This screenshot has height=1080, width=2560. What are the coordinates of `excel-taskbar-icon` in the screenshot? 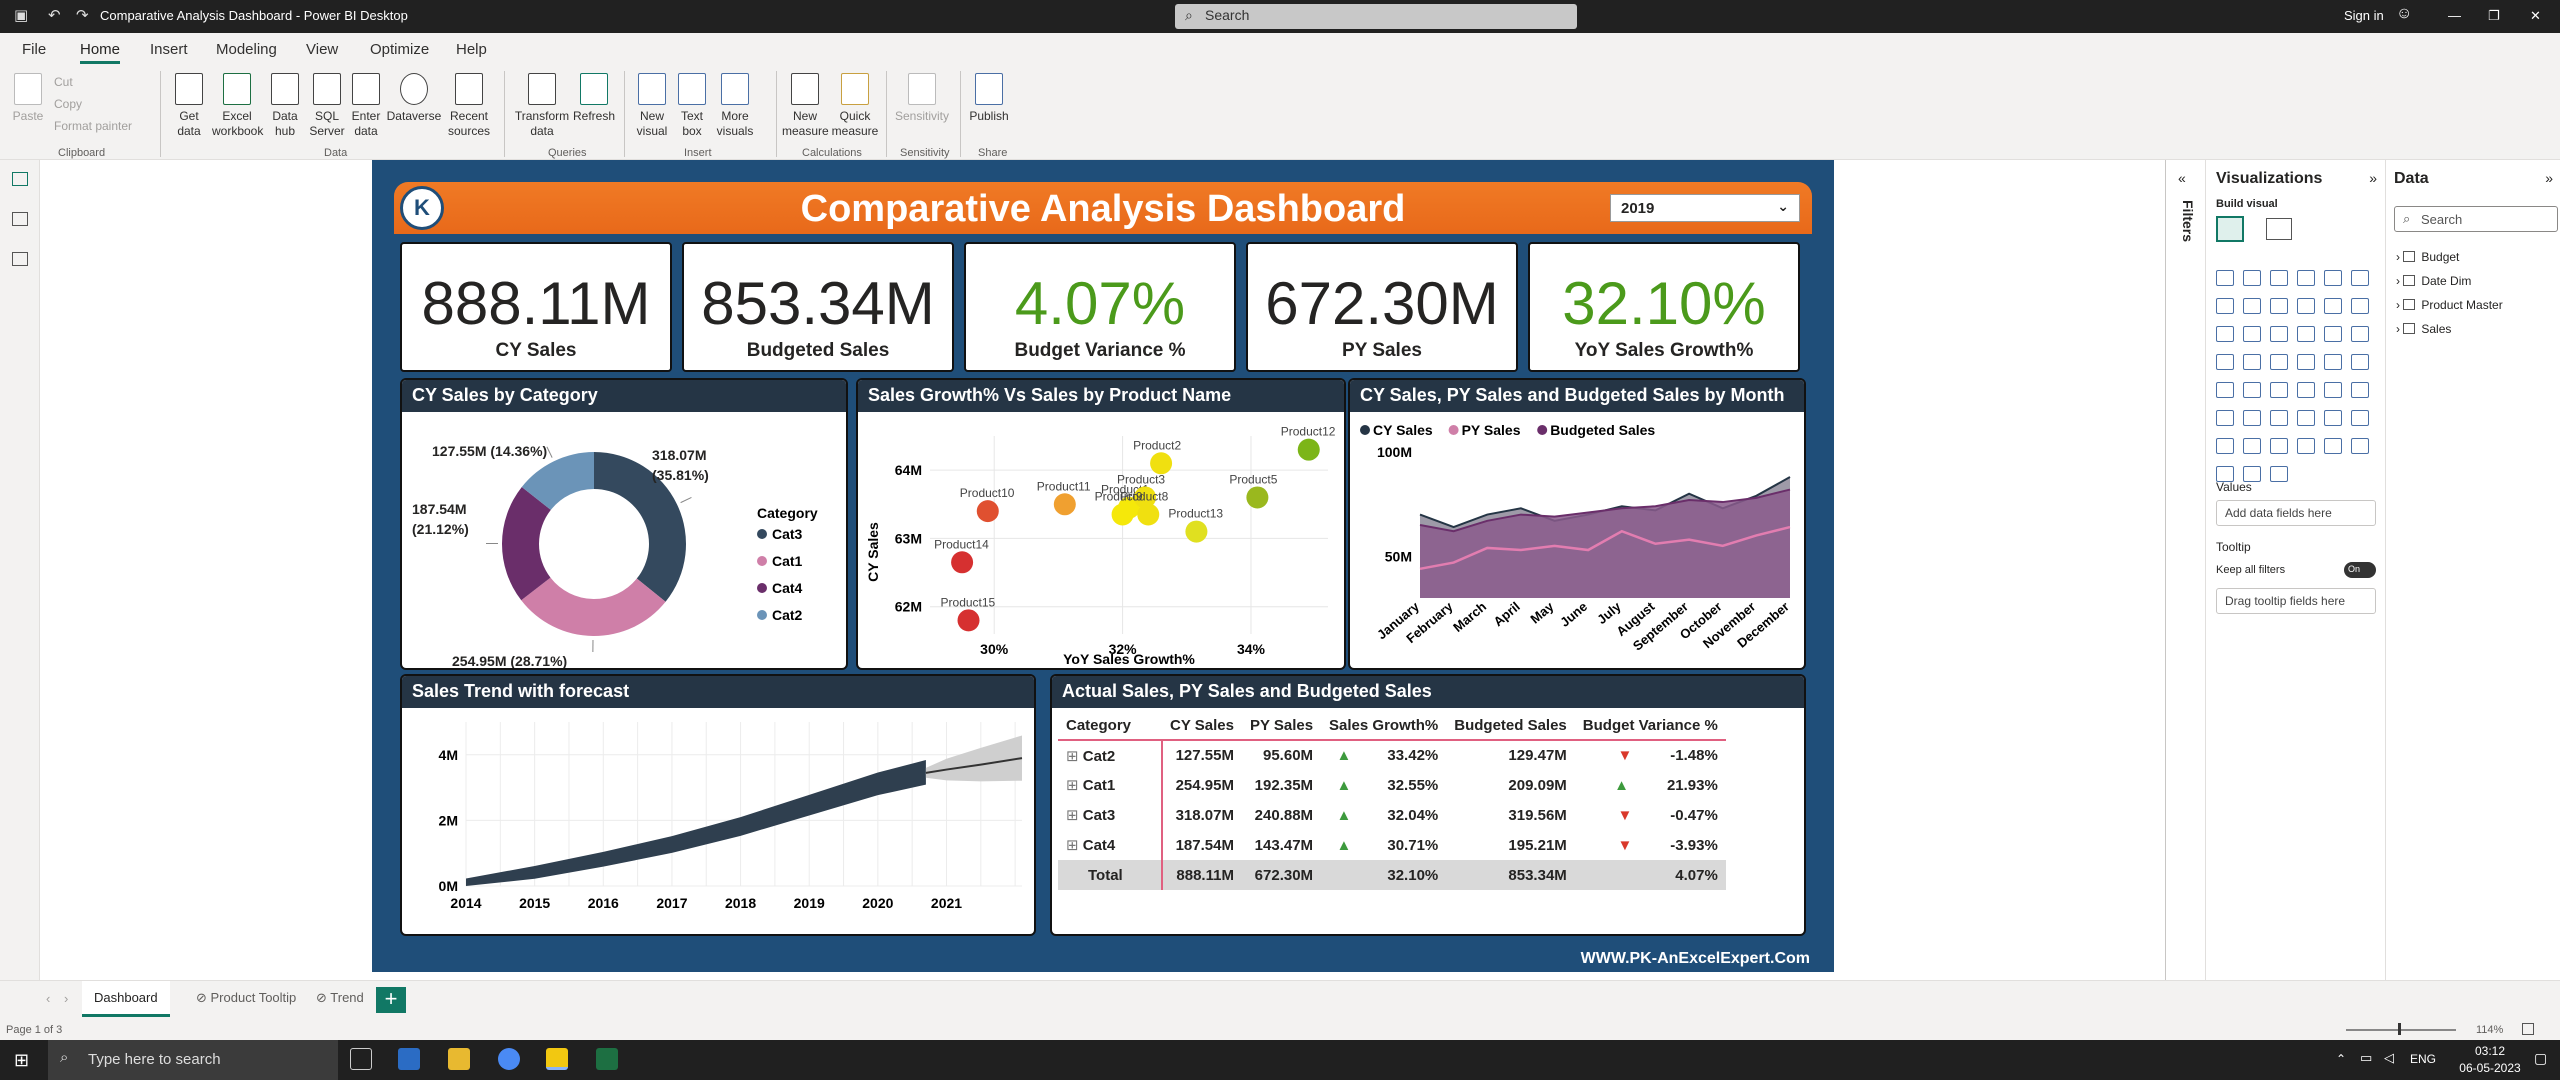 It's located at (607, 1059).